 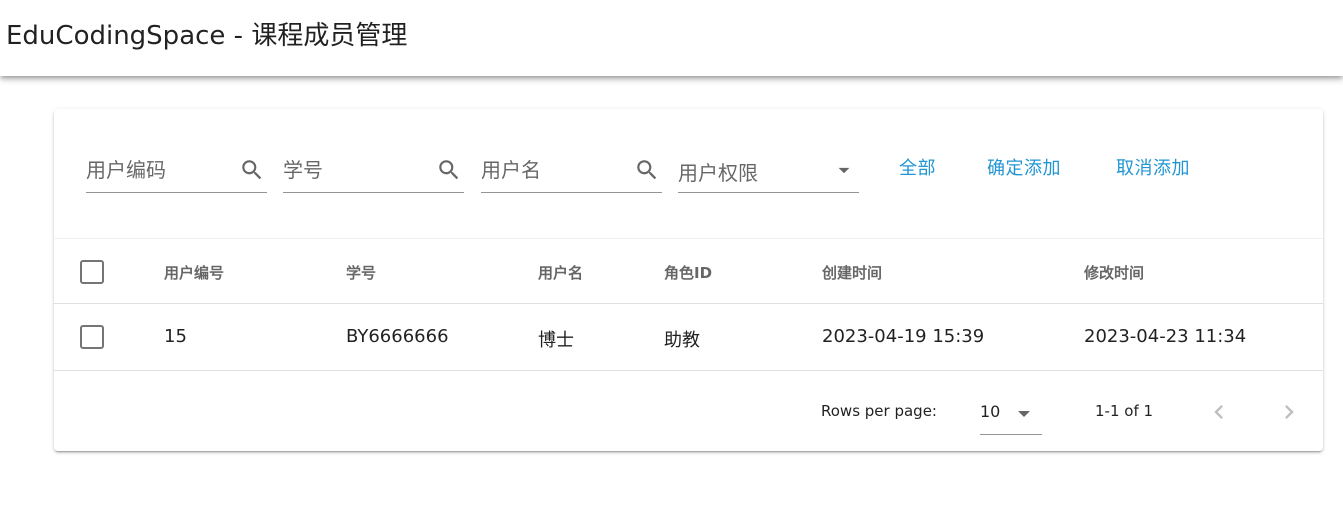 What do you see at coordinates (397, 336) in the screenshot?
I see `cell-student-id: BY6666666` at bounding box center [397, 336].